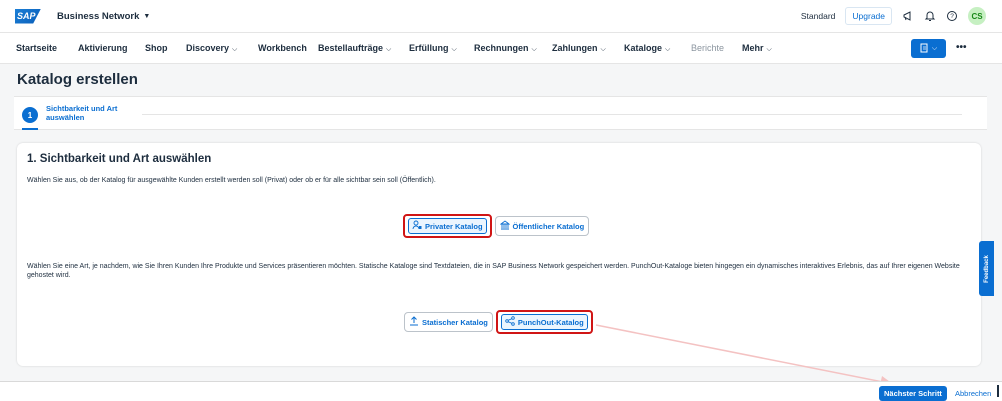 This screenshot has width=1002, height=401. I want to click on nav-label: Shop, so click(156, 48).